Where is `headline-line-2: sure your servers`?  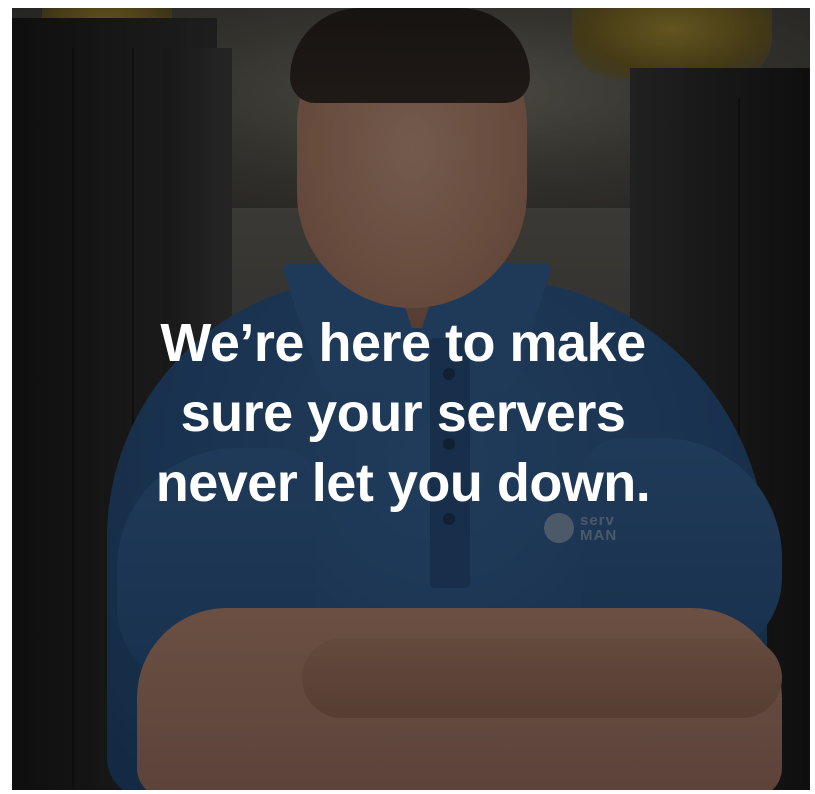
headline-line-2: sure your servers is located at coordinates (403, 413).